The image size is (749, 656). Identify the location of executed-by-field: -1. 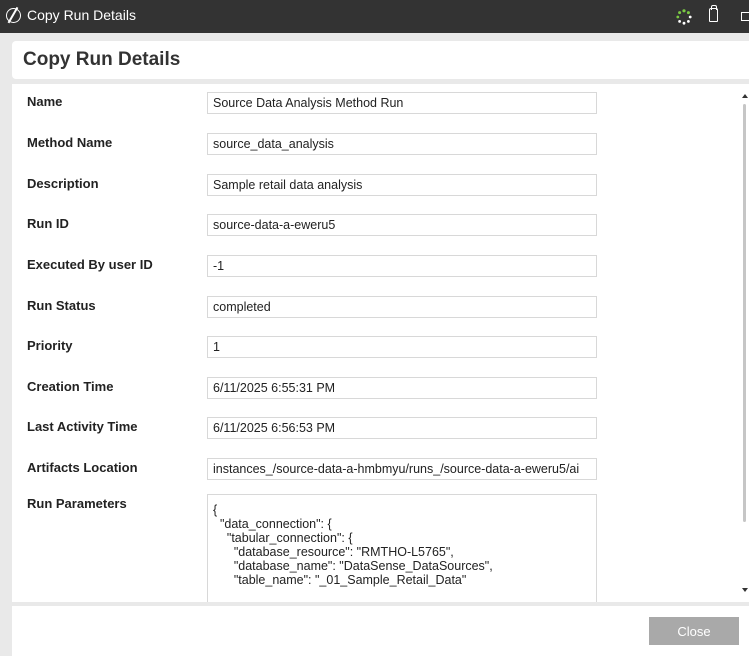
(402, 266).